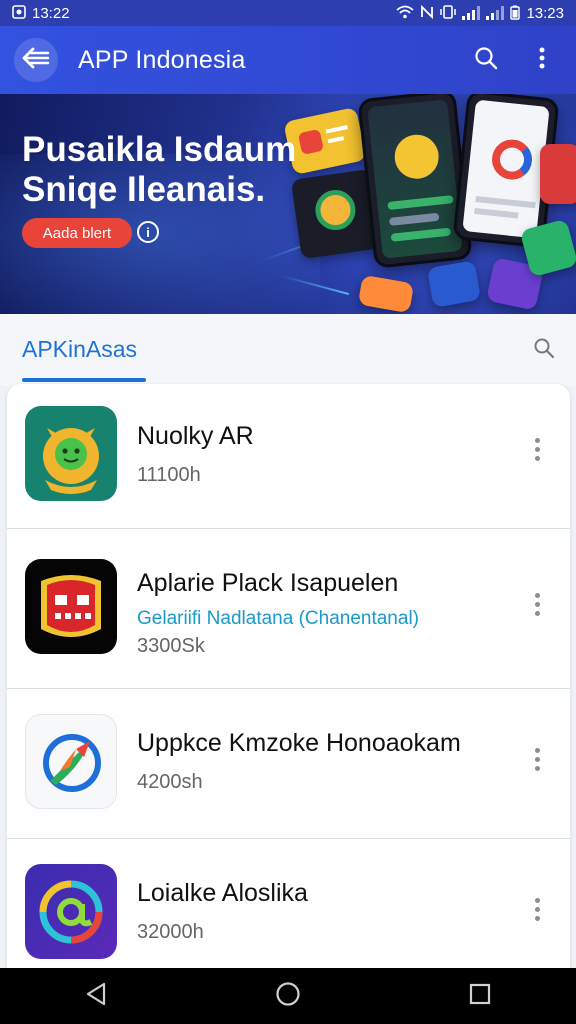  I want to click on nav-home-button, so click(288, 996).